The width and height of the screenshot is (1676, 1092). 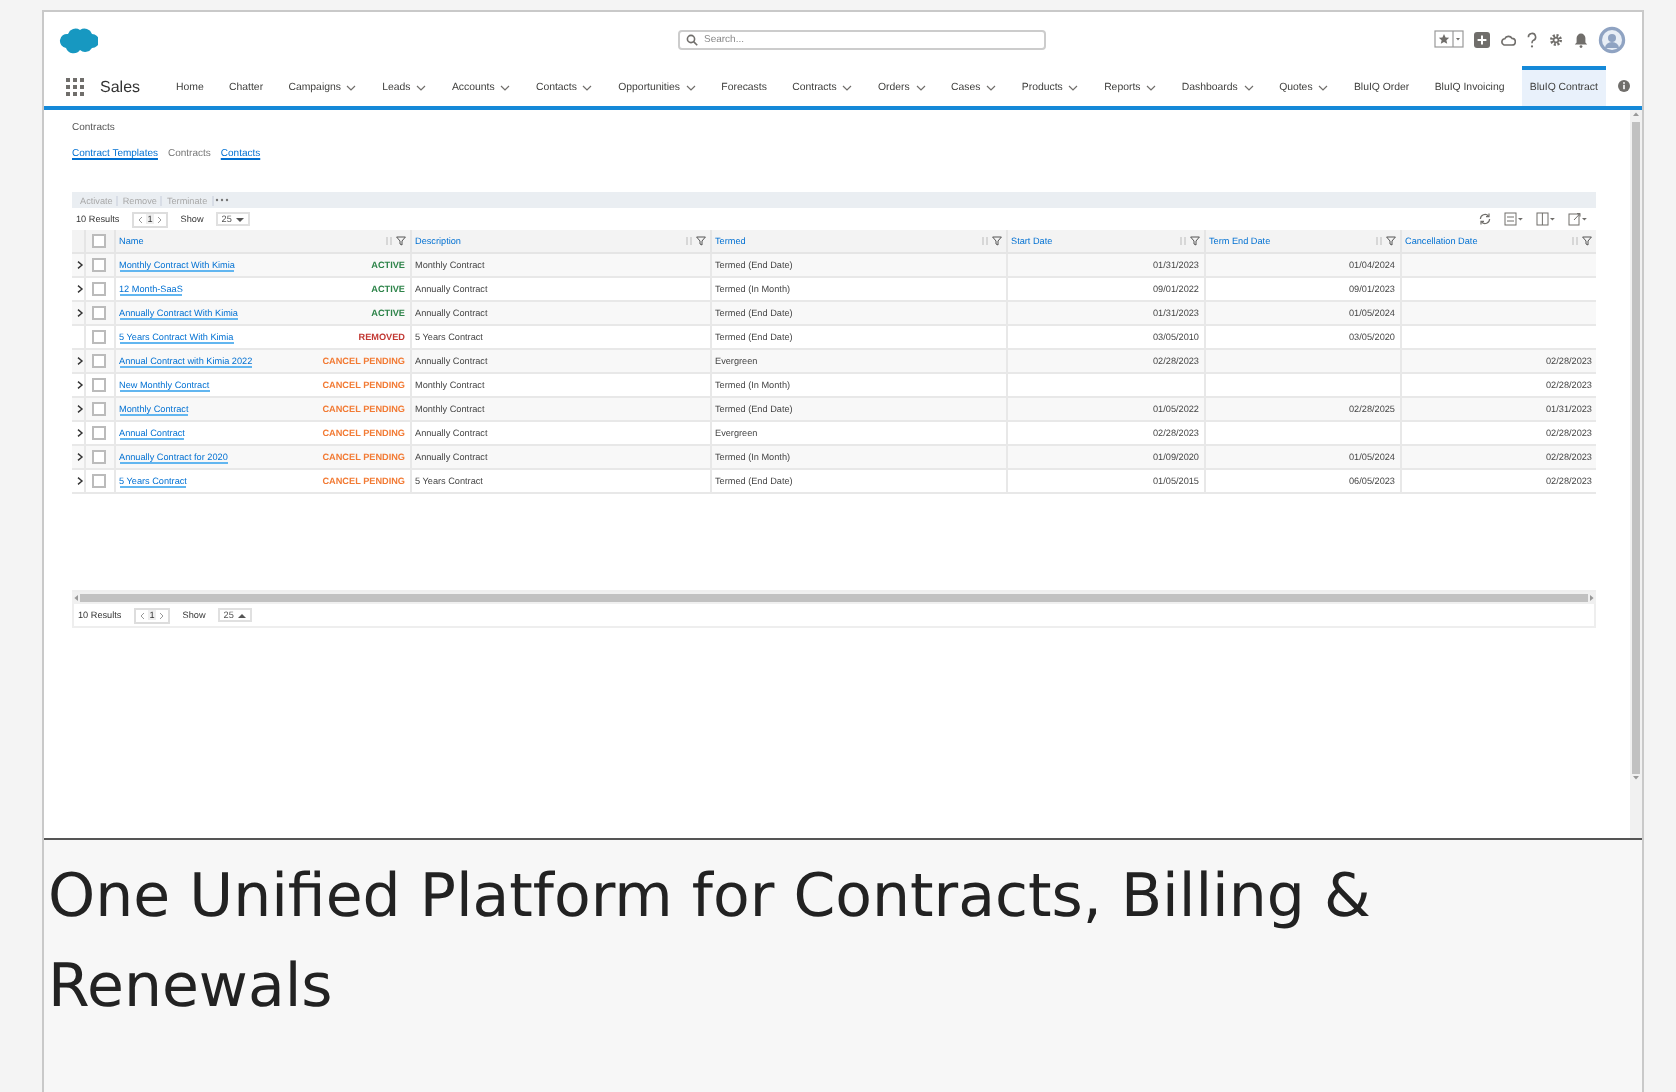 What do you see at coordinates (1592, 598) in the screenshot?
I see `scroll-right-icon` at bounding box center [1592, 598].